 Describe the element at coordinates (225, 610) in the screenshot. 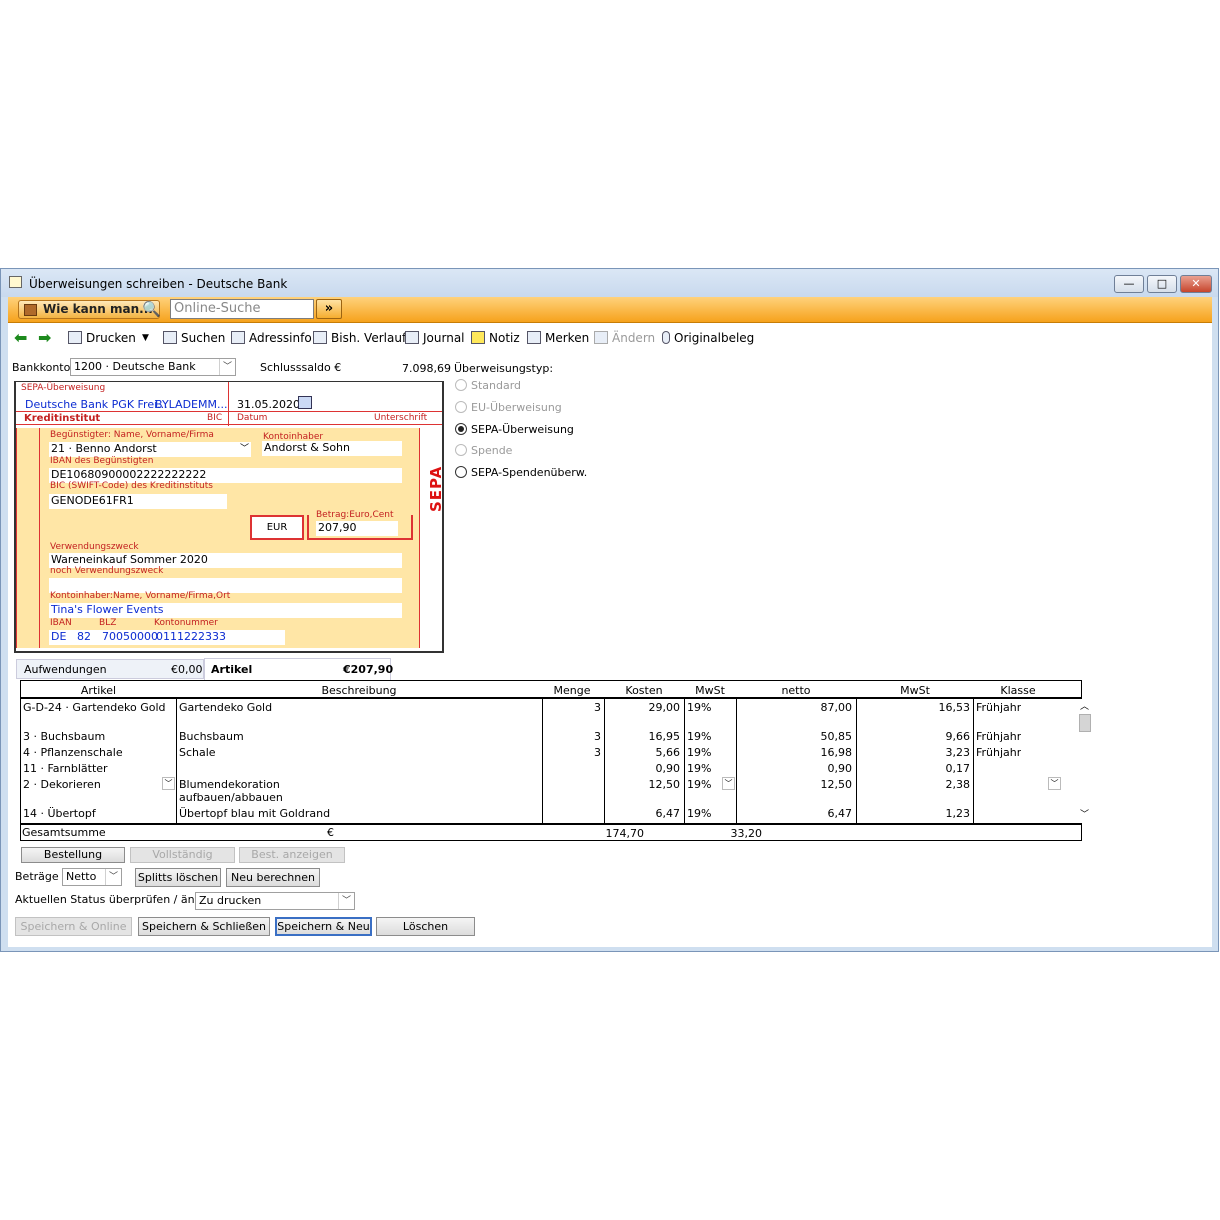

I see `sender-field: Tina's Flower Events` at that location.